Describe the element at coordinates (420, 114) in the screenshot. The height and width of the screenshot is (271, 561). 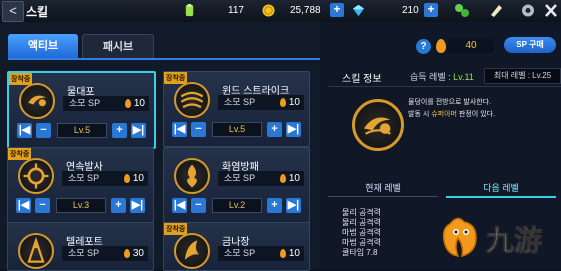
I see `description-text: 발동 시` at that location.